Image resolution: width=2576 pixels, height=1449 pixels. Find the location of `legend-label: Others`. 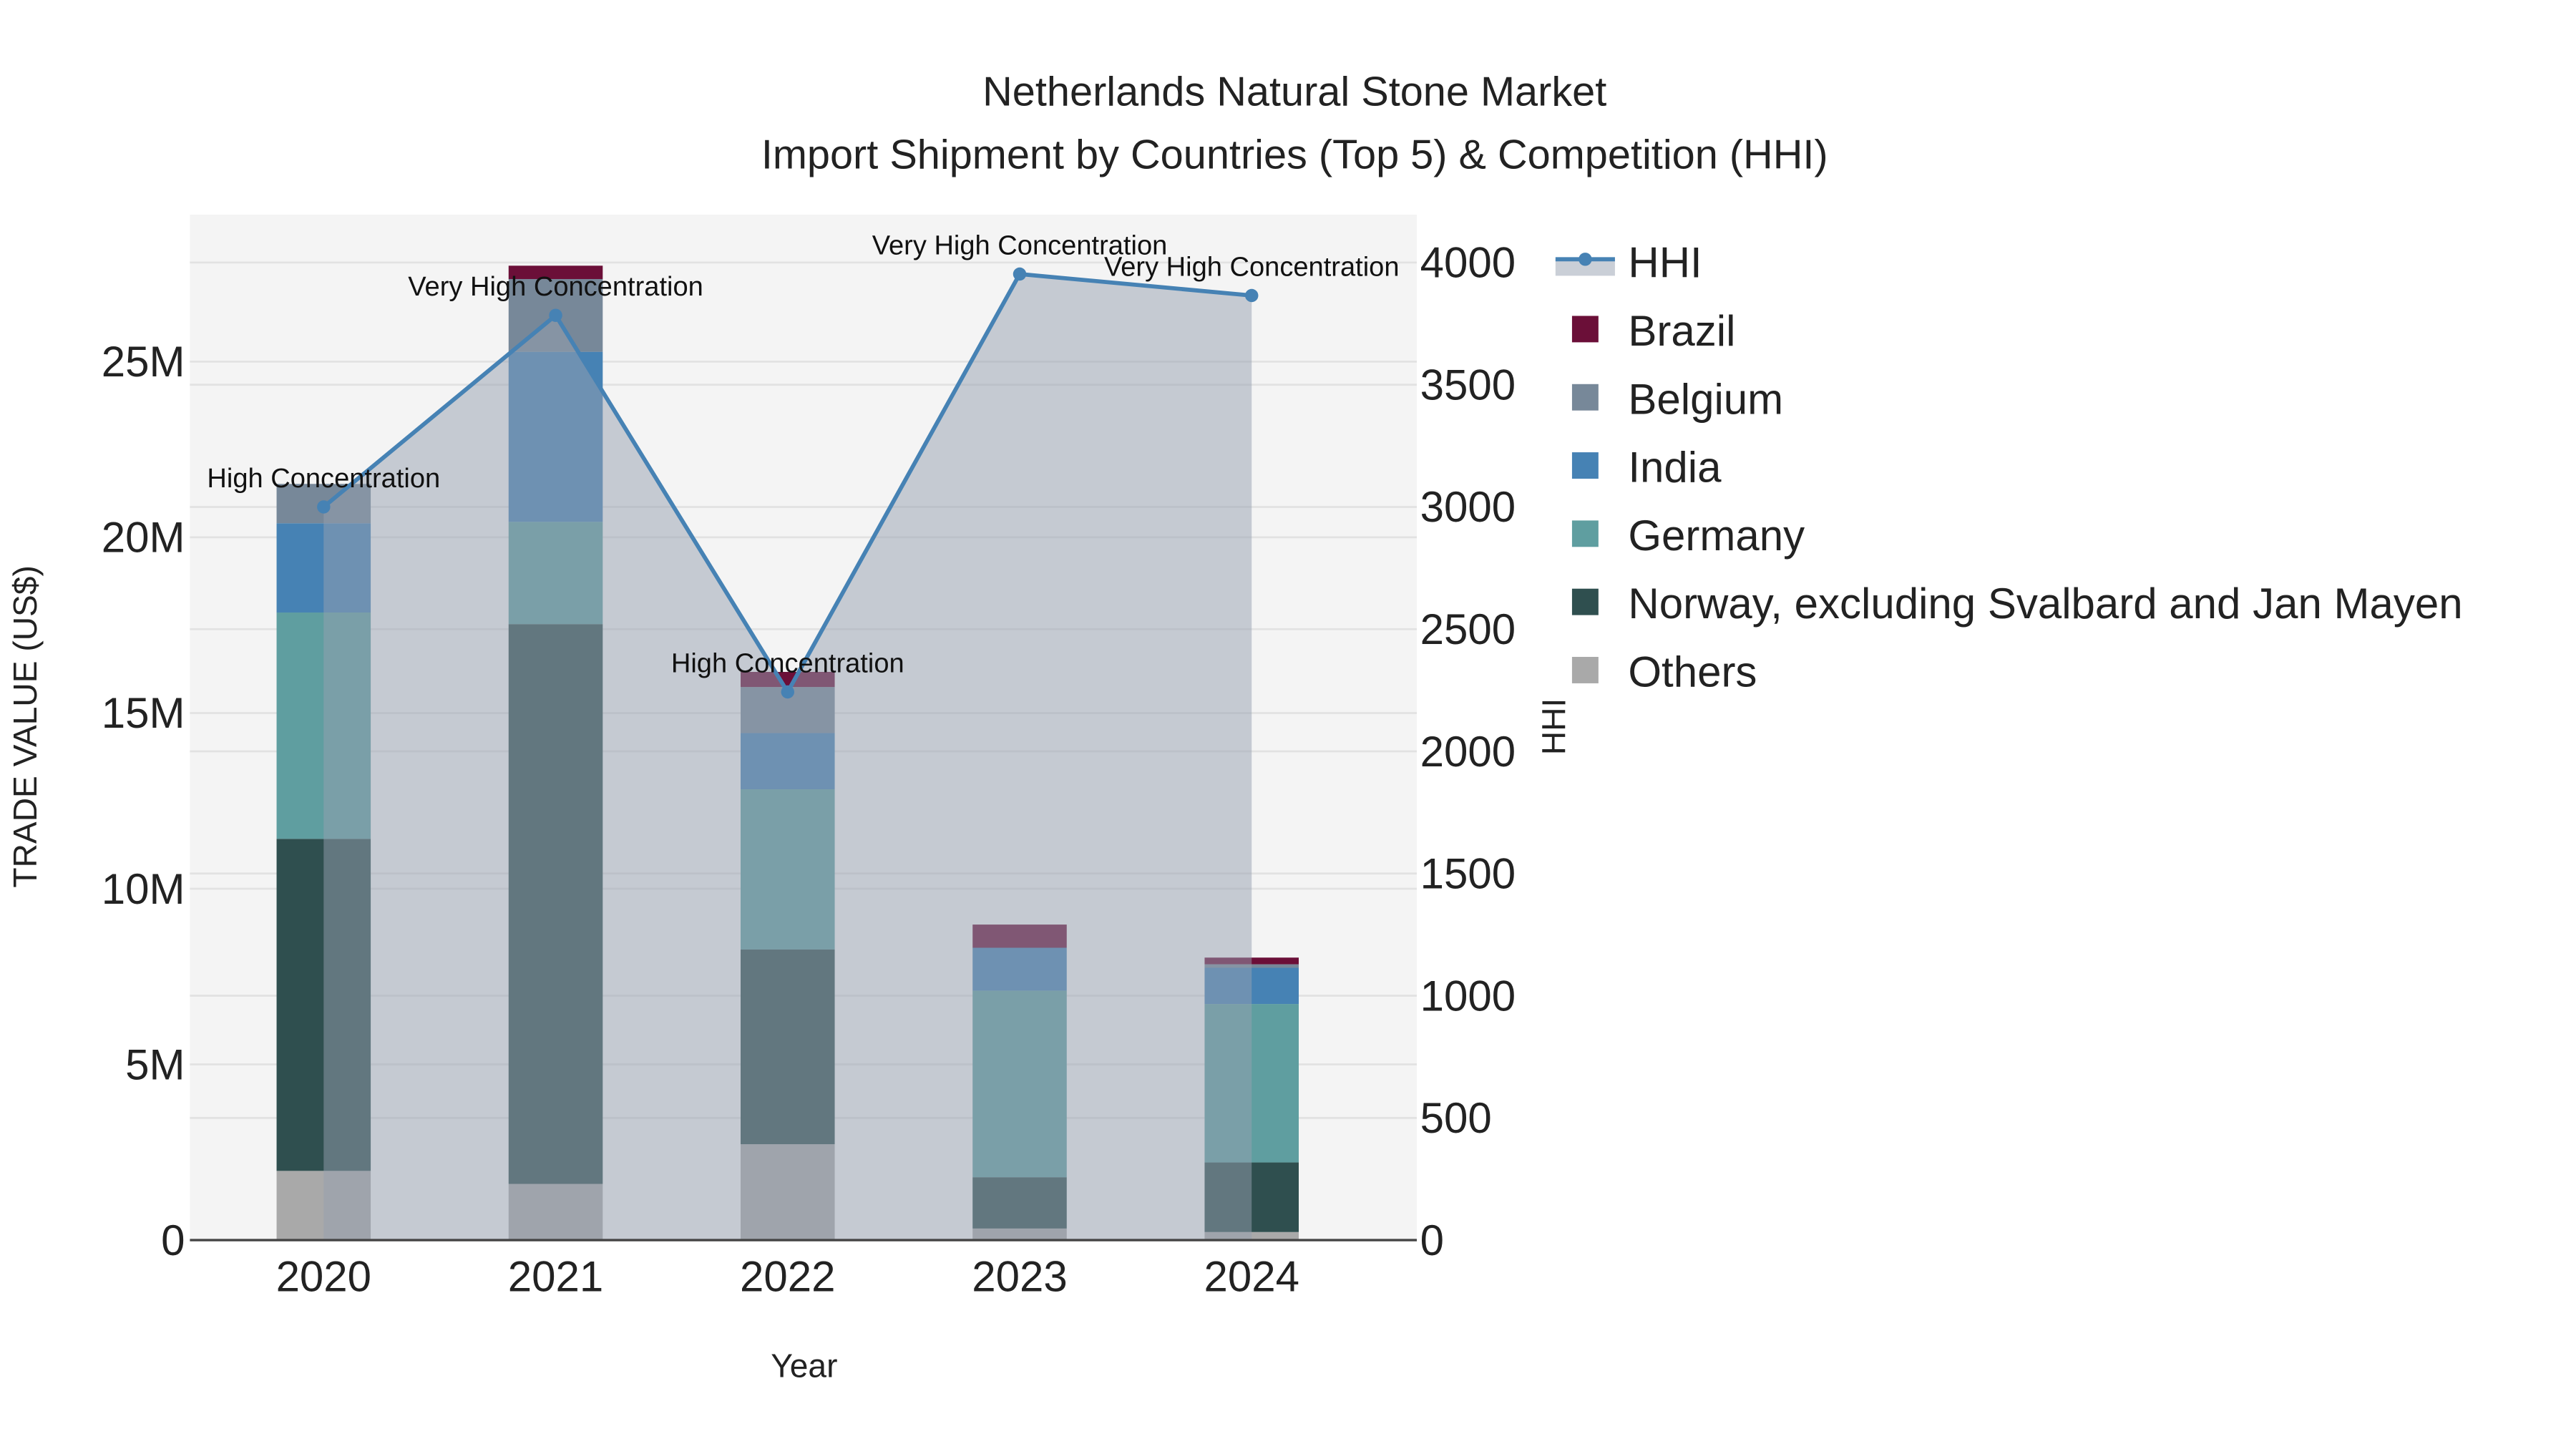

legend-label: Others is located at coordinates (1692, 672).